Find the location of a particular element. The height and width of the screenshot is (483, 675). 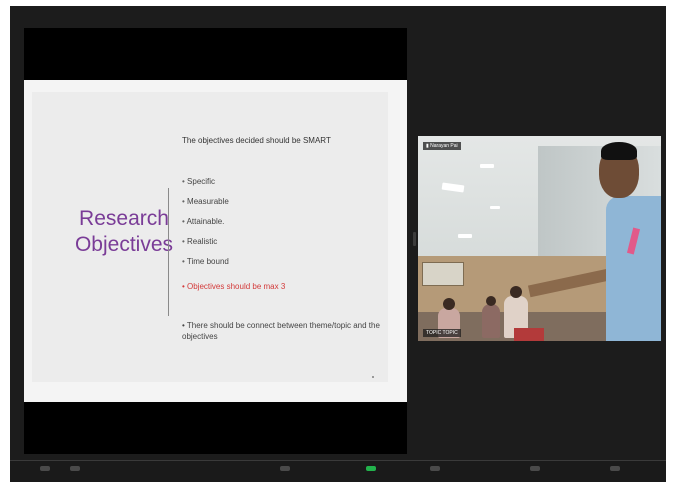

seated-person is located at coordinates (491, 321).